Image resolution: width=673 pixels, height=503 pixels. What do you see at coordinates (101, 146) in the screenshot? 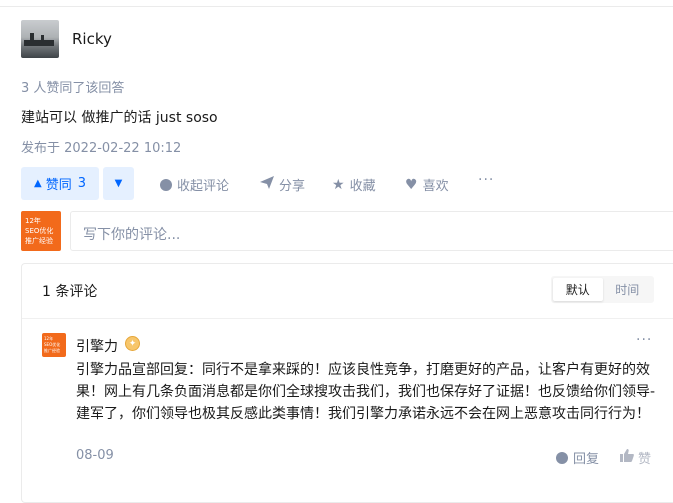
I see `publish-time: 发布于 2022-02-22 10:12` at bounding box center [101, 146].